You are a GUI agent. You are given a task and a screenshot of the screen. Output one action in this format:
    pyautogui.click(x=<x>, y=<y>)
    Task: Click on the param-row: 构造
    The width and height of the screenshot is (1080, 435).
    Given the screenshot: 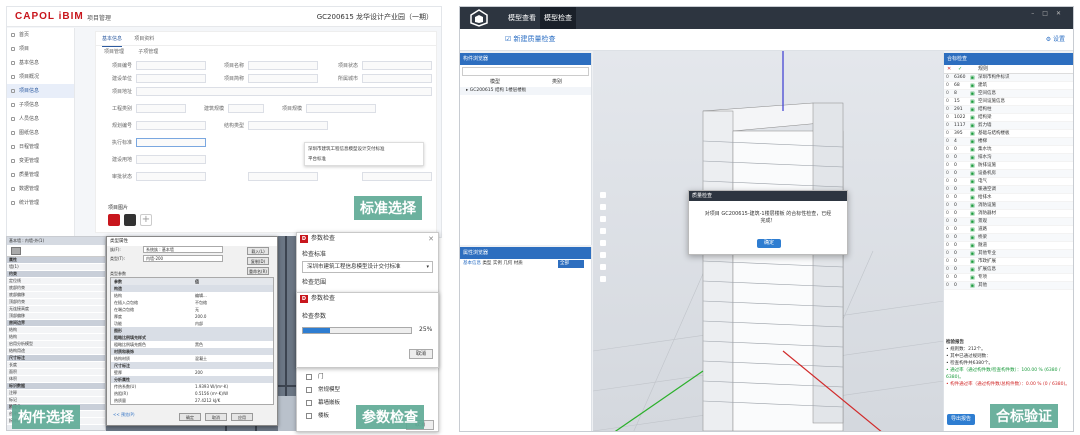 What is the action you would take?
    pyautogui.click(x=192, y=288)
    